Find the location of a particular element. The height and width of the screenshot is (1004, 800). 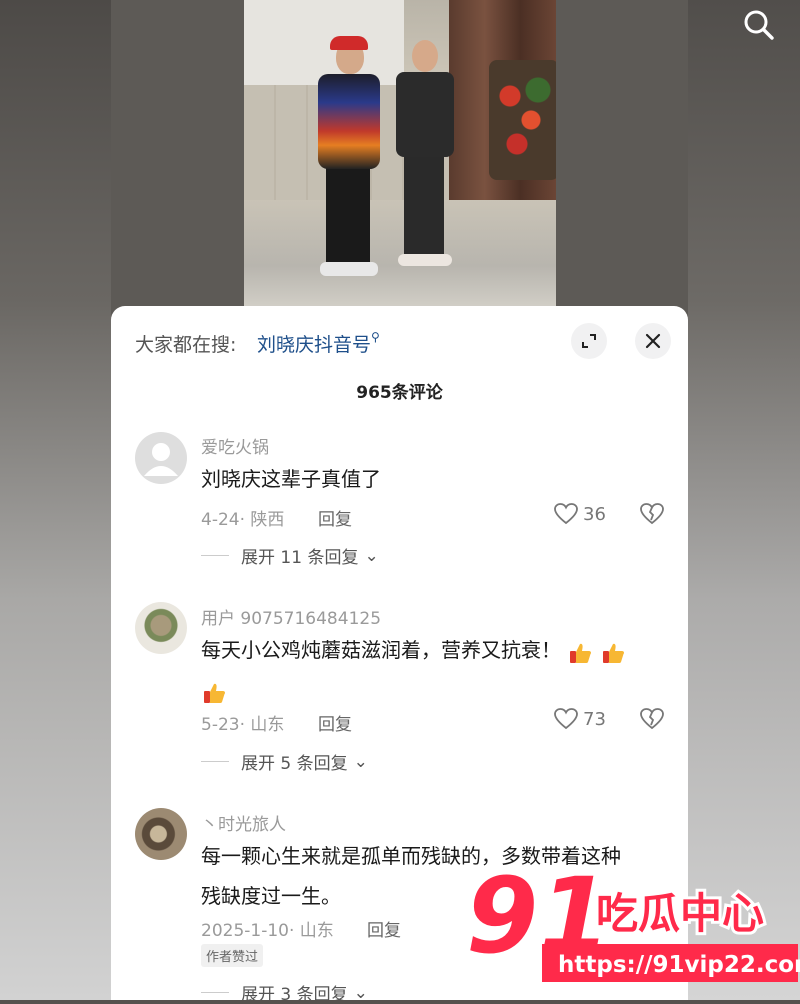

expand-replies: 展开 11 条回复 ⌄ is located at coordinates (290, 555).